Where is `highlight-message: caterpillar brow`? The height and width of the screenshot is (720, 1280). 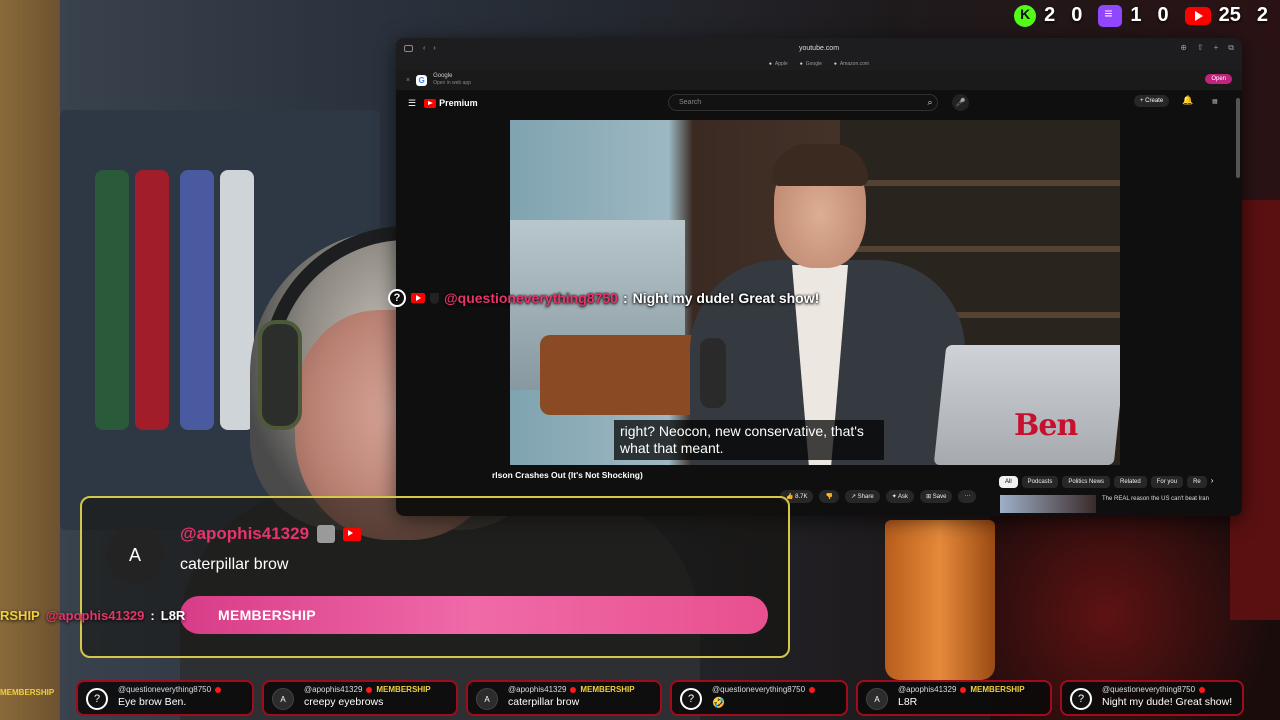 highlight-message: caterpillar brow is located at coordinates (234, 564).